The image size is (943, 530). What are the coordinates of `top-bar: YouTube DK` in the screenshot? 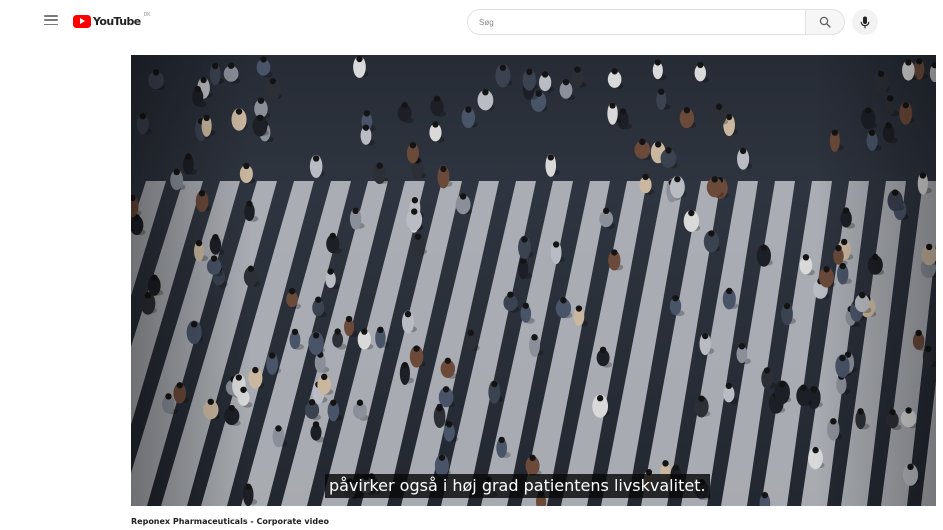 It's located at (471, 22).